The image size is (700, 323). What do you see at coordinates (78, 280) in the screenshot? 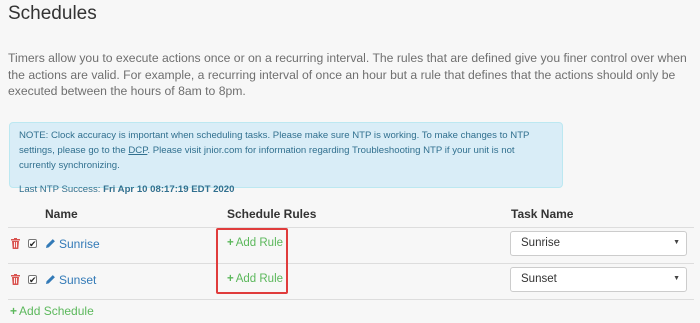
I see `schedule-name: Sunset` at bounding box center [78, 280].